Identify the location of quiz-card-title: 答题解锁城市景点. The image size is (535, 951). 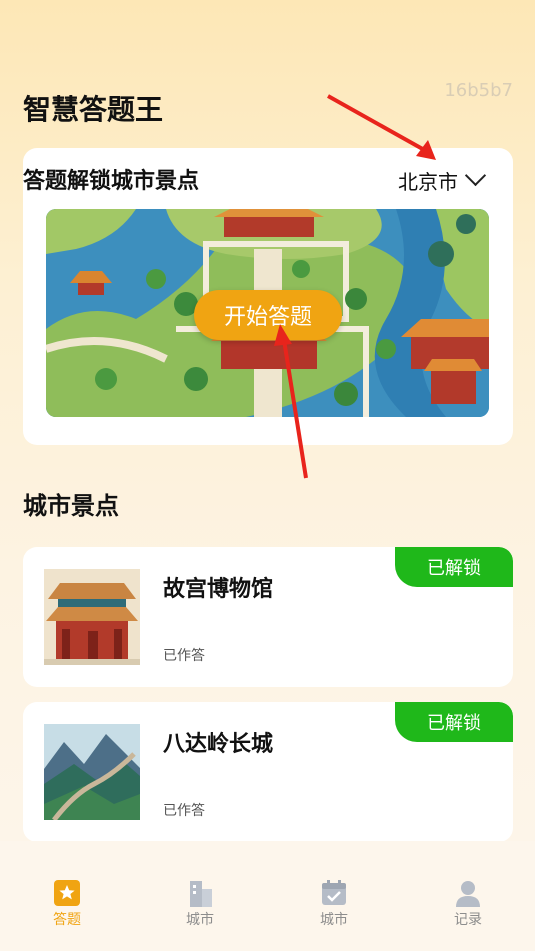
(111, 181).